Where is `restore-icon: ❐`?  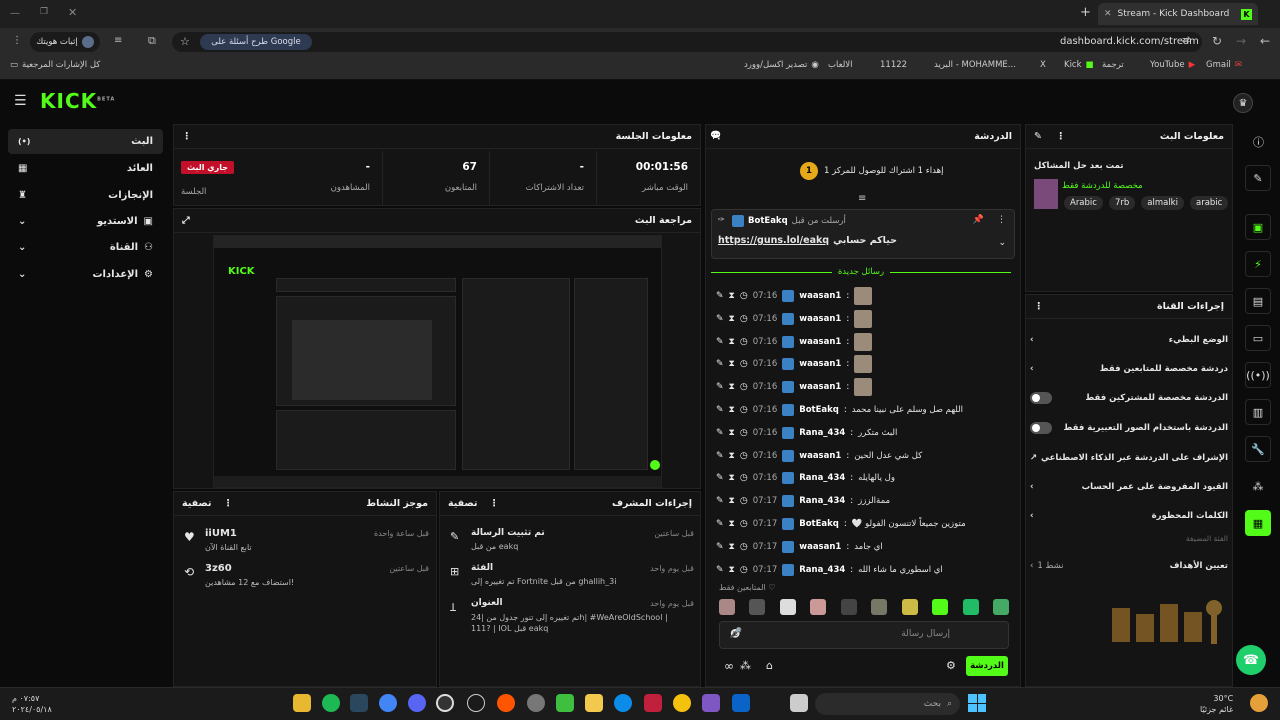 restore-icon: ❐ is located at coordinates (44, 12).